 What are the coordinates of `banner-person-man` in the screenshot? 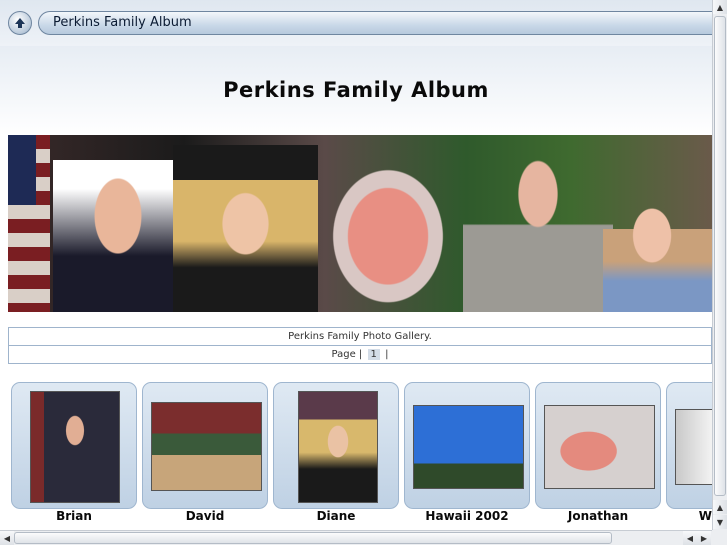 It's located at (538, 228).